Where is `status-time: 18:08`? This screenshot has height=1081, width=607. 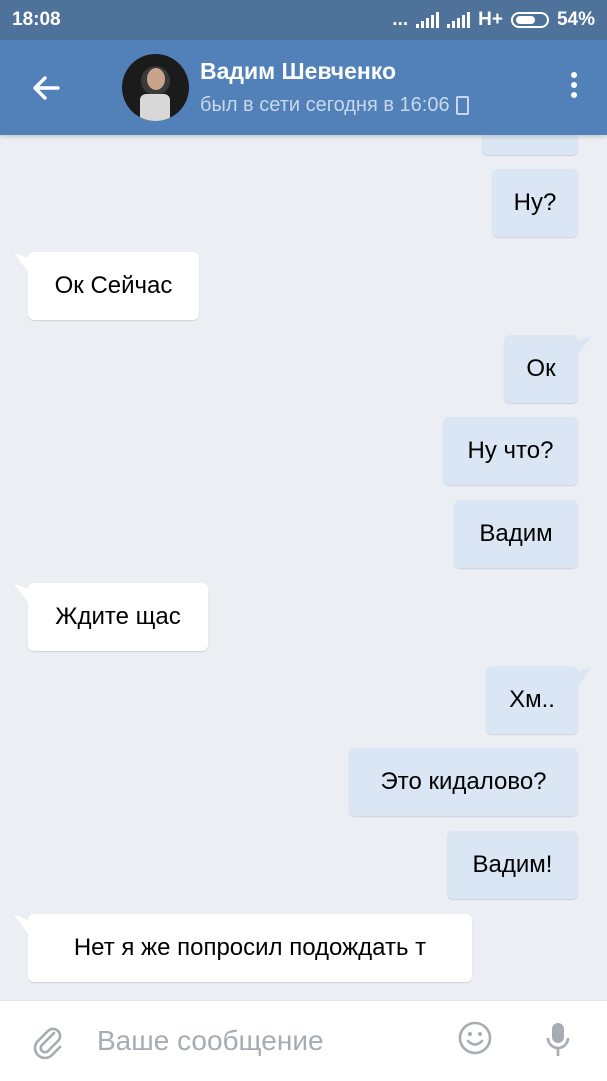
status-time: 18:08 is located at coordinates (36, 19).